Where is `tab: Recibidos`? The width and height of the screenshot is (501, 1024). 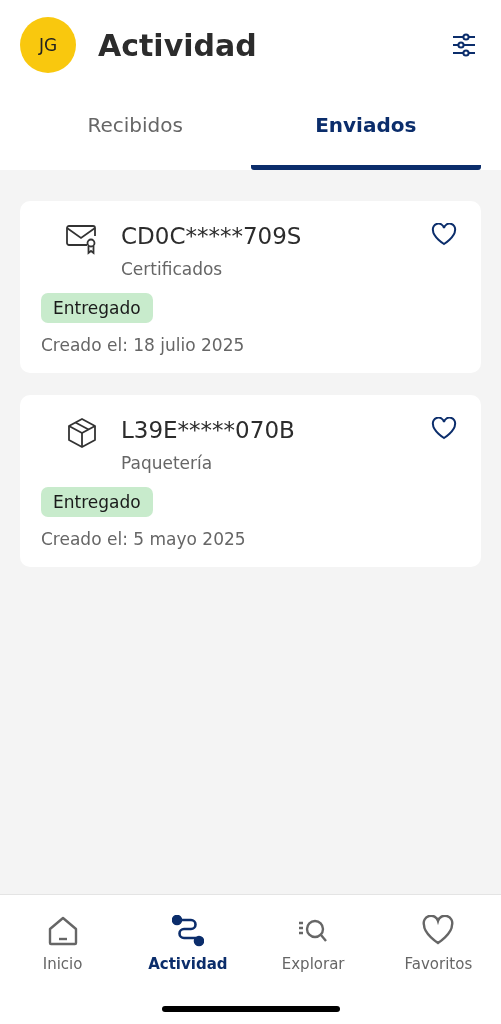
tab: Recibidos is located at coordinates (135, 136).